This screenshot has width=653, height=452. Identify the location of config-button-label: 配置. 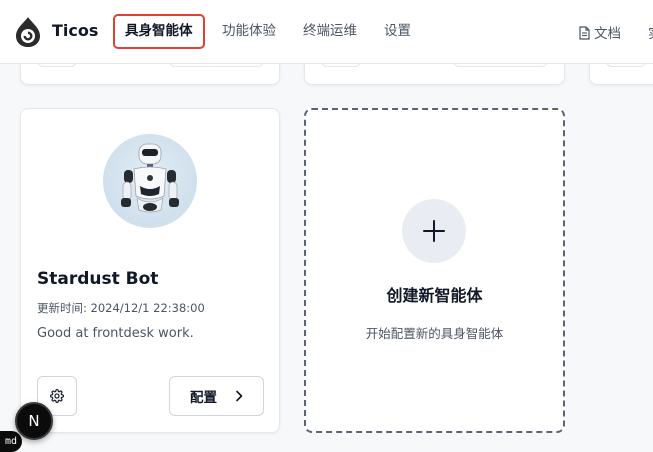
(203, 398).